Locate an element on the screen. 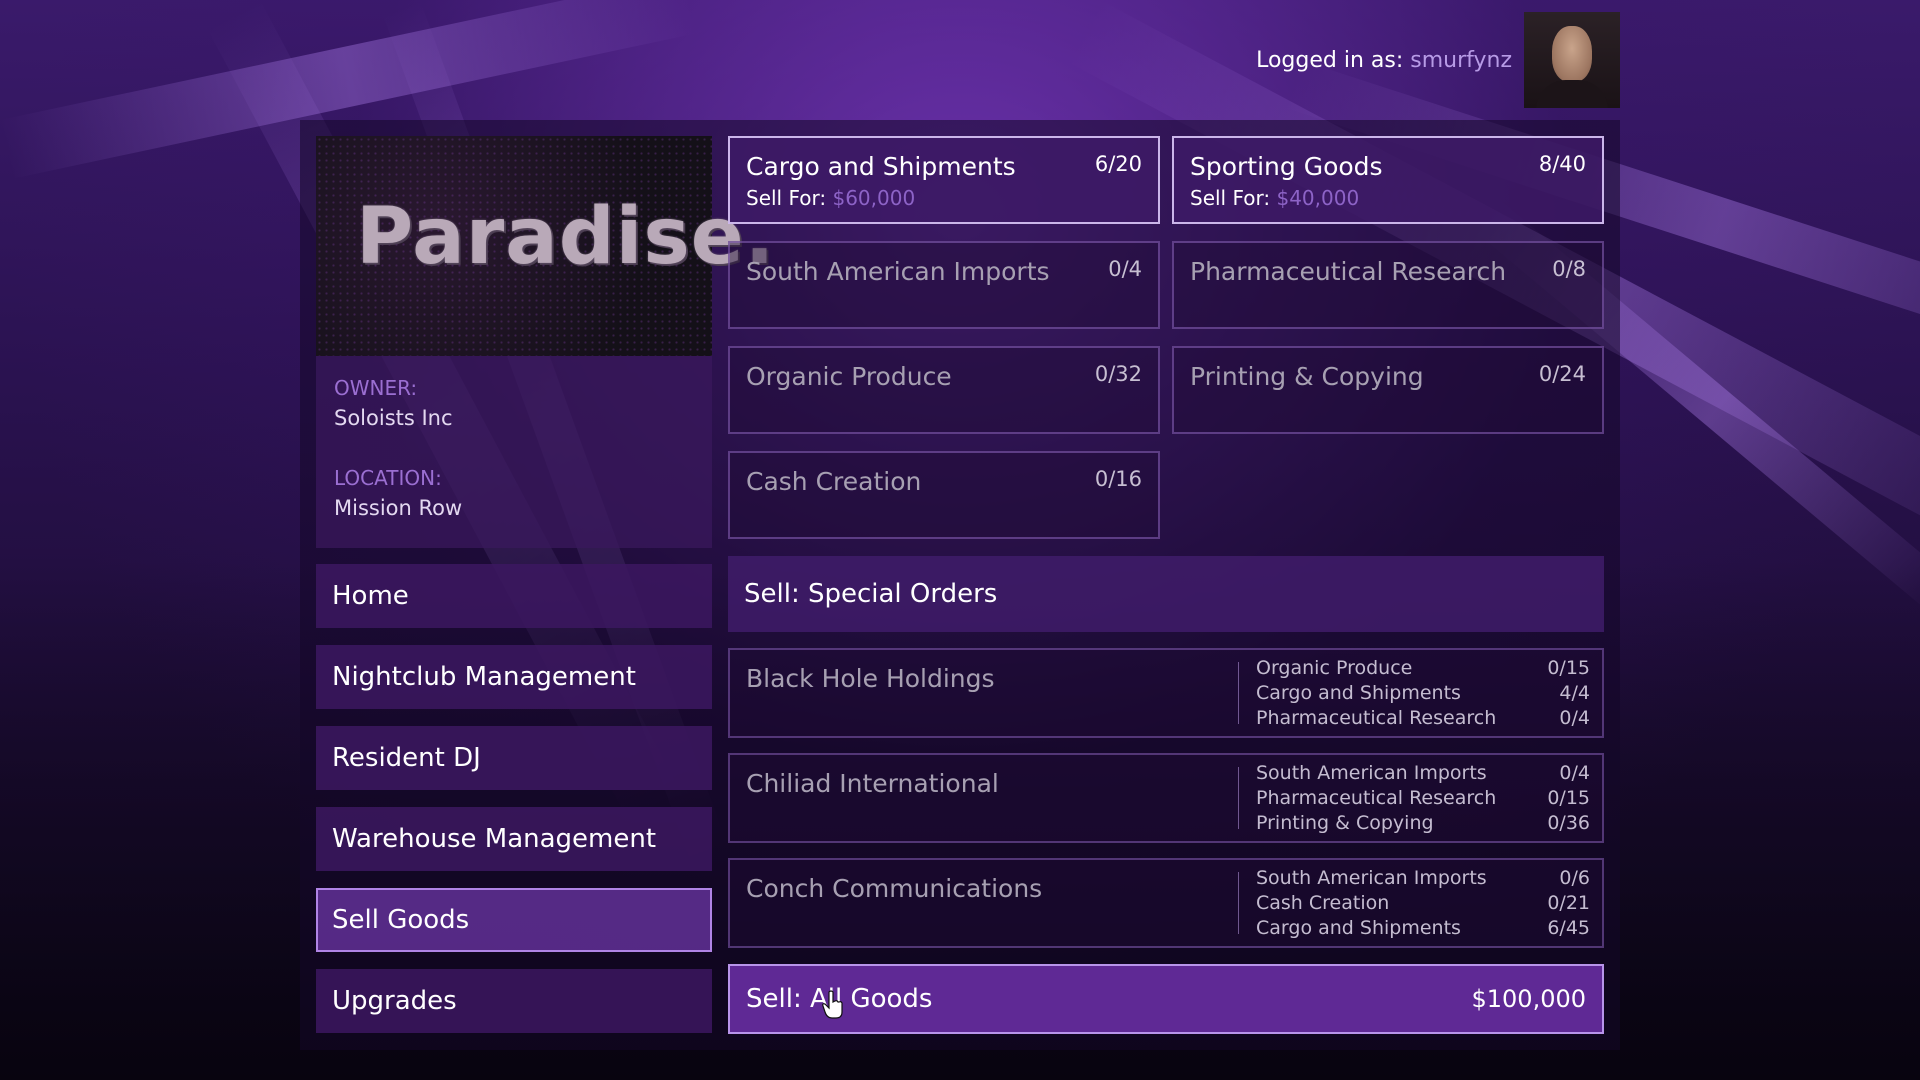 This screenshot has height=1080, width=1920. order-item: South American Imports 0/6 is located at coordinates (1423, 878).